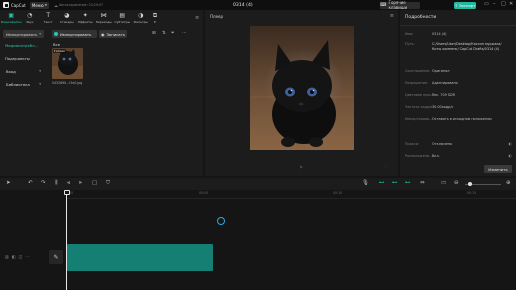 The image size is (516, 290). I want to click on tab-filters: ◑ Фильтры, so click(141, 18).